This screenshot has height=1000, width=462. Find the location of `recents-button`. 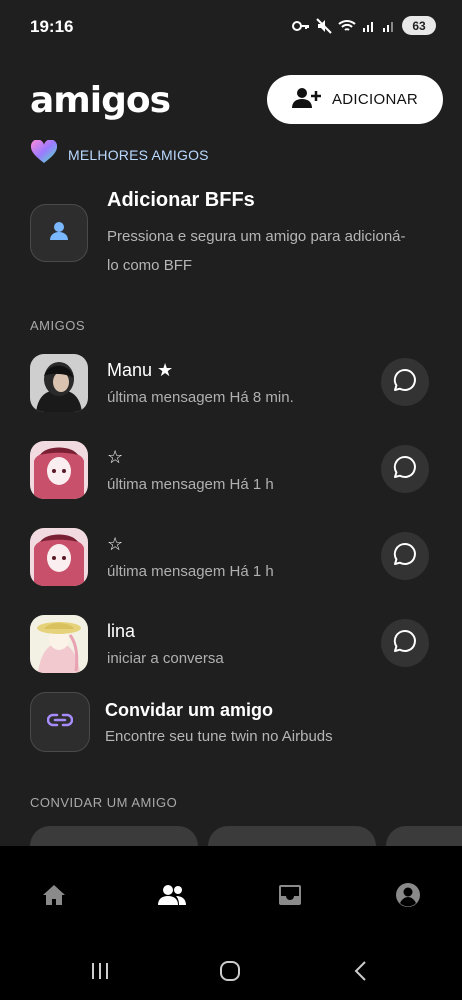

recents-button is located at coordinates (100, 973).